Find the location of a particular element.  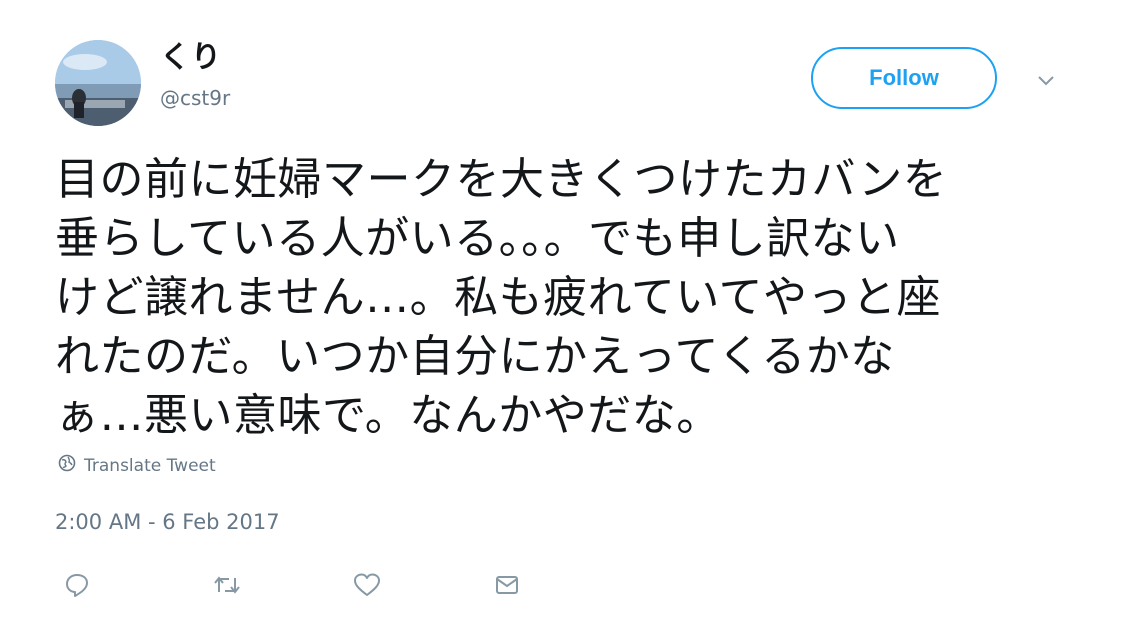

translate-label: Translate Tweet is located at coordinates (150, 465).